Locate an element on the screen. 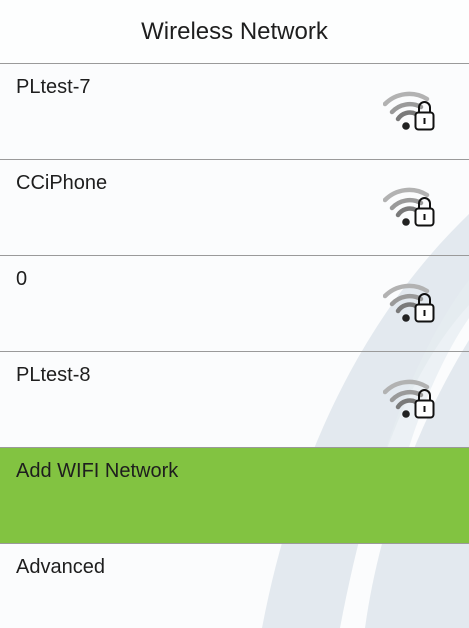 The image size is (469, 628). advanced-button: Advanced is located at coordinates (234, 586).